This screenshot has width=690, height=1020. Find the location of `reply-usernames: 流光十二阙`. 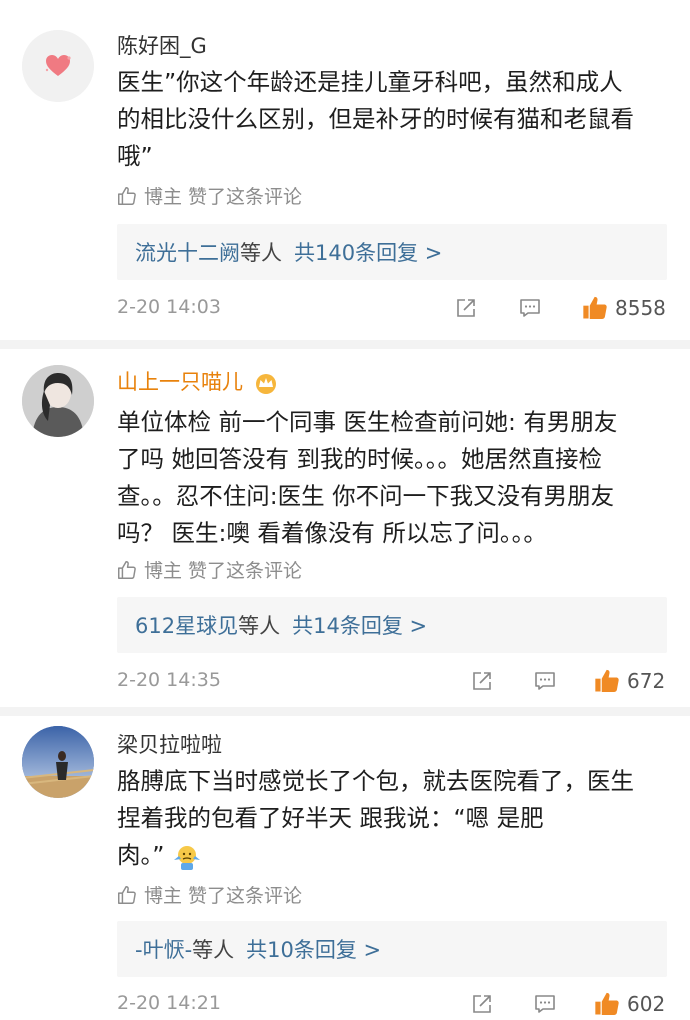

reply-usernames: 流光十二阙 is located at coordinates (187, 252).